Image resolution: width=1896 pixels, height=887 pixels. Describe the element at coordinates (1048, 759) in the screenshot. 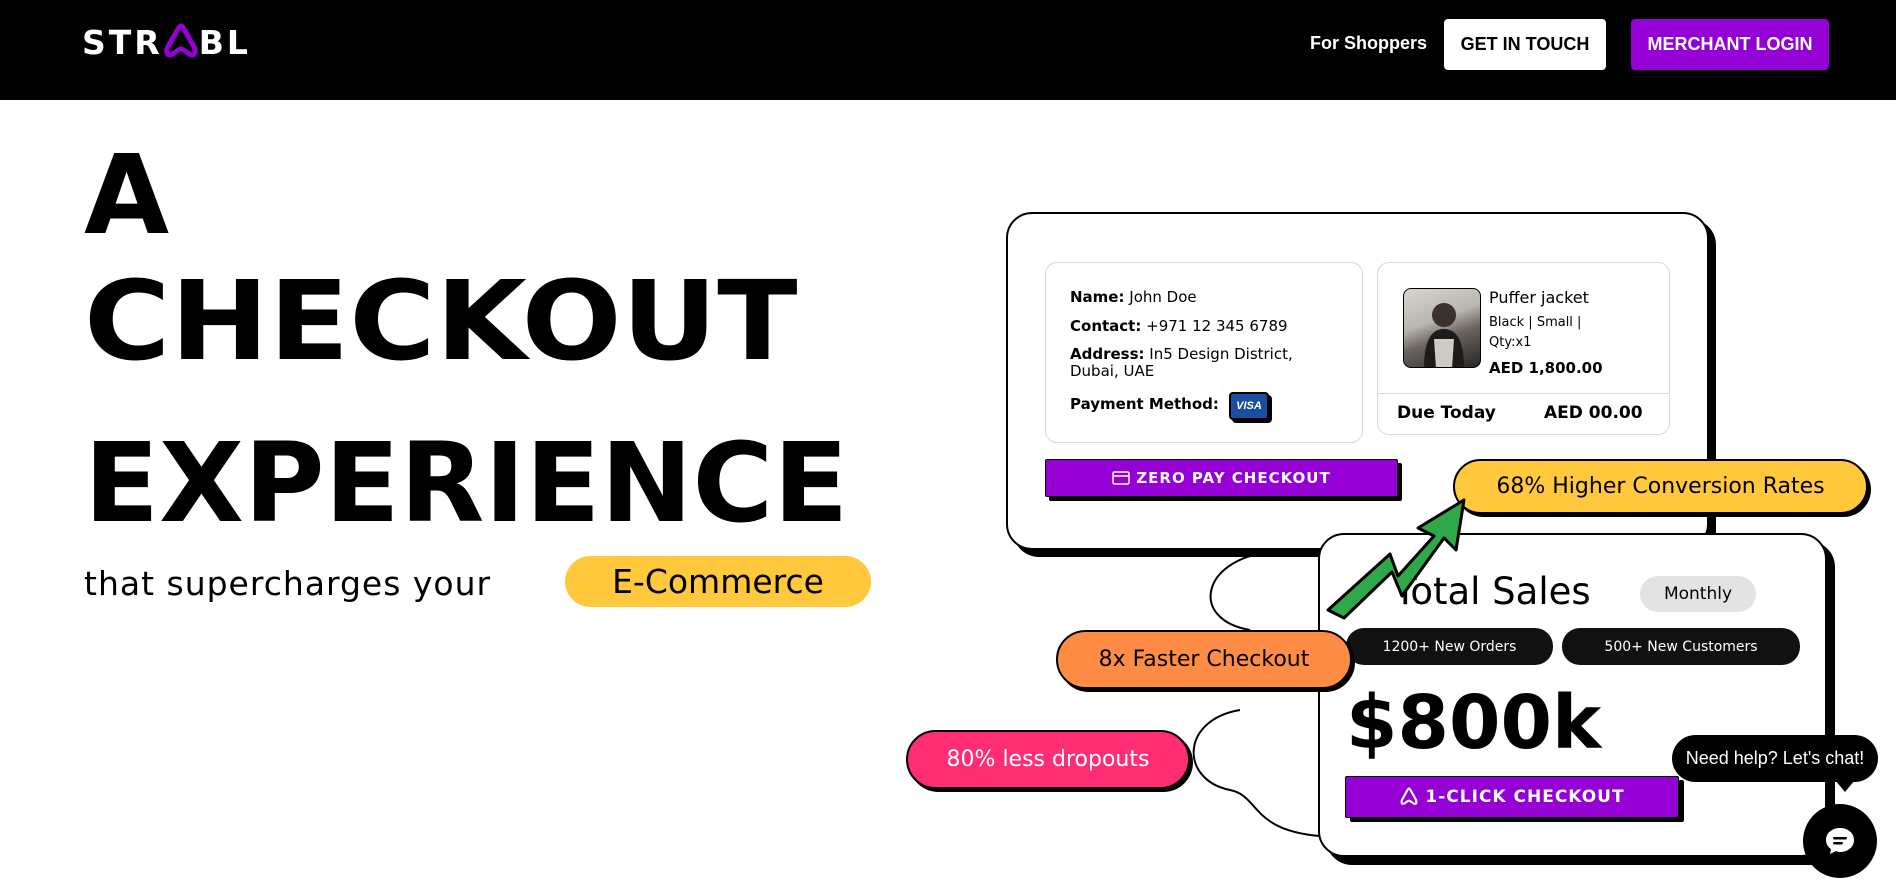

I see `less-dropouts-badge: 80% less dropouts` at that location.